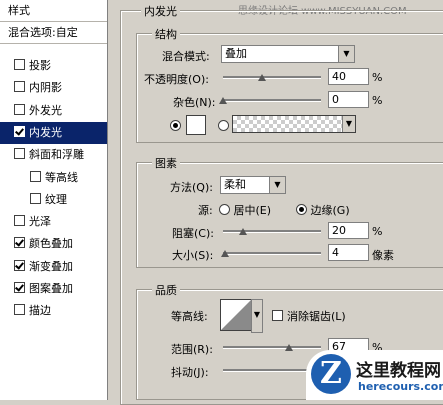 The width and height of the screenshot is (443, 405). I want to click on style-item: 描边, so click(53, 311).